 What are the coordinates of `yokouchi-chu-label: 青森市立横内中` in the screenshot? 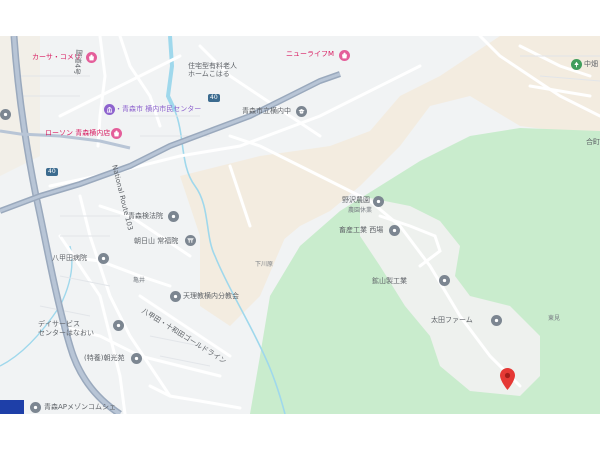 It's located at (266, 111).